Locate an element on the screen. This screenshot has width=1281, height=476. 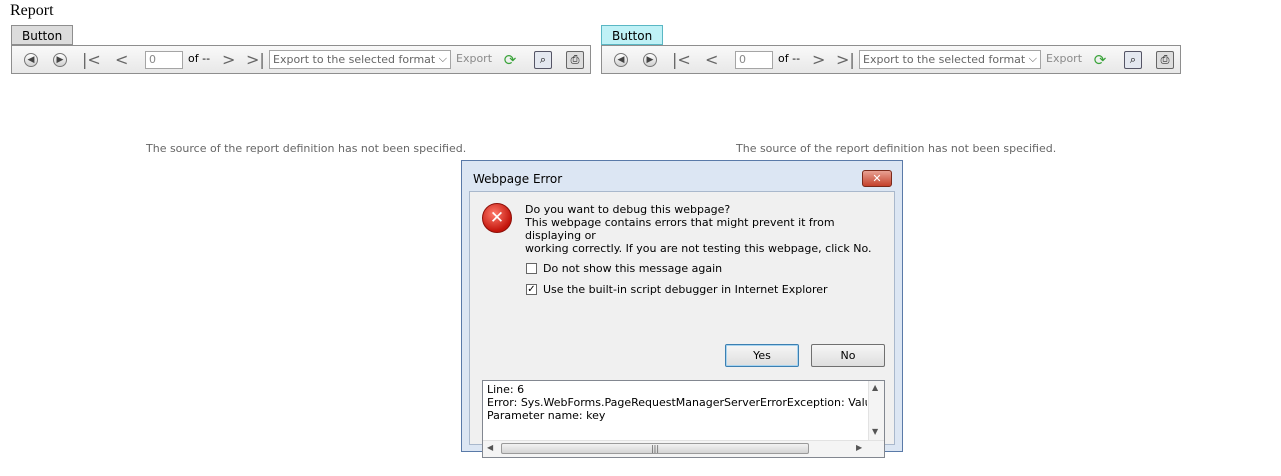
dialog-titlebar: Webpage Error ✕ is located at coordinates (682, 176).